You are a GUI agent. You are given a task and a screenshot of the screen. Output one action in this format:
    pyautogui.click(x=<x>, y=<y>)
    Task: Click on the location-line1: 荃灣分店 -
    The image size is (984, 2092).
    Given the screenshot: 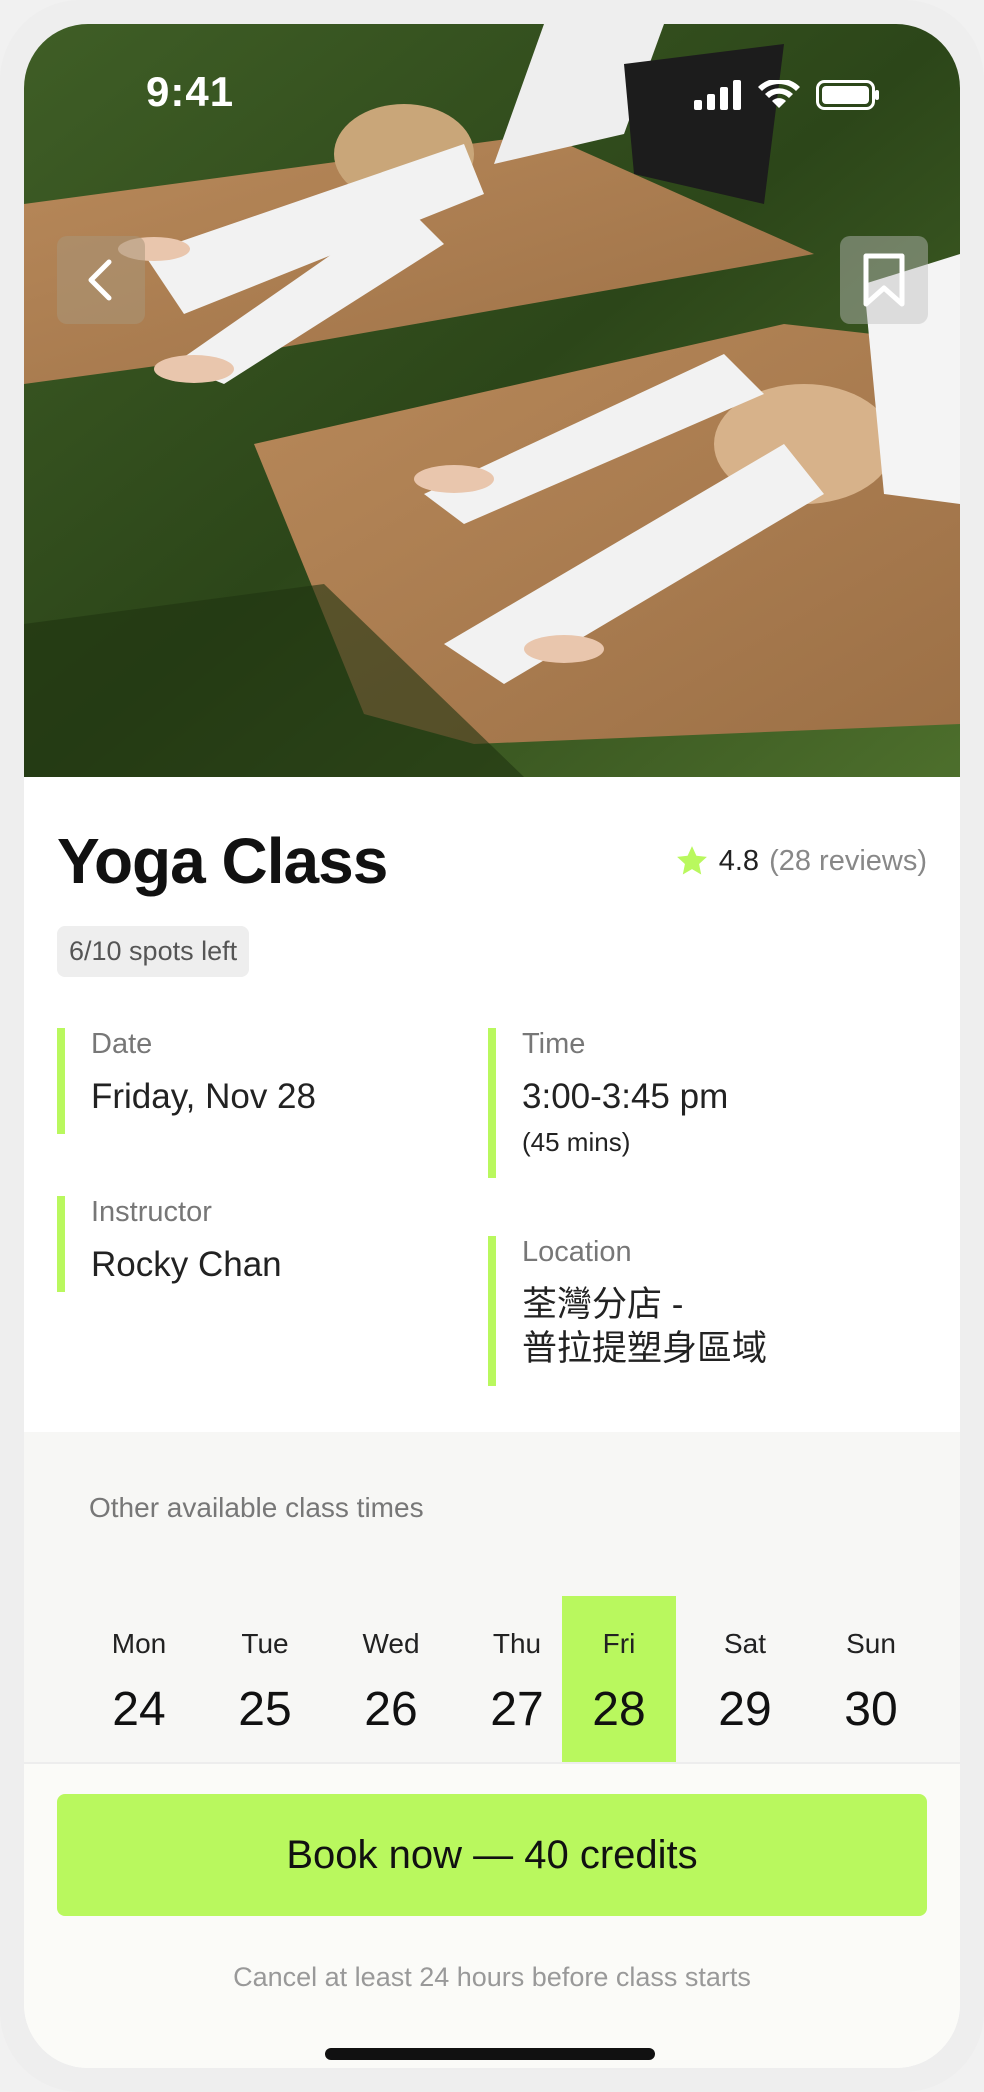 What is the action you would take?
    pyautogui.click(x=603, y=1304)
    